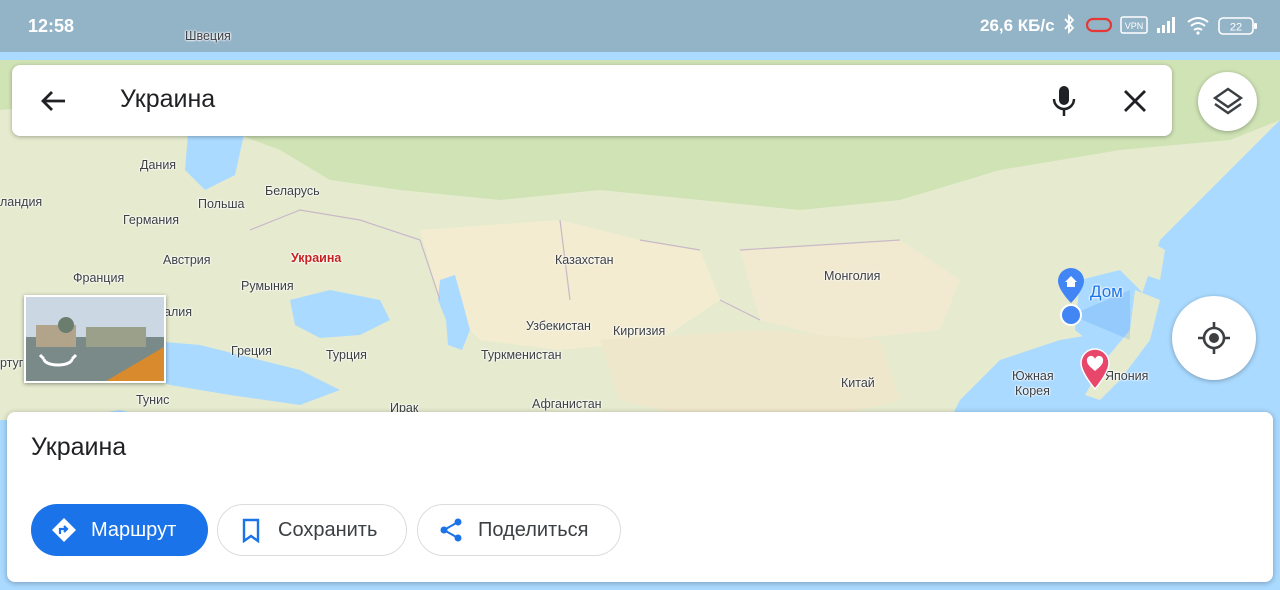  I want to click on map-label-home: Дом, so click(1106, 292).